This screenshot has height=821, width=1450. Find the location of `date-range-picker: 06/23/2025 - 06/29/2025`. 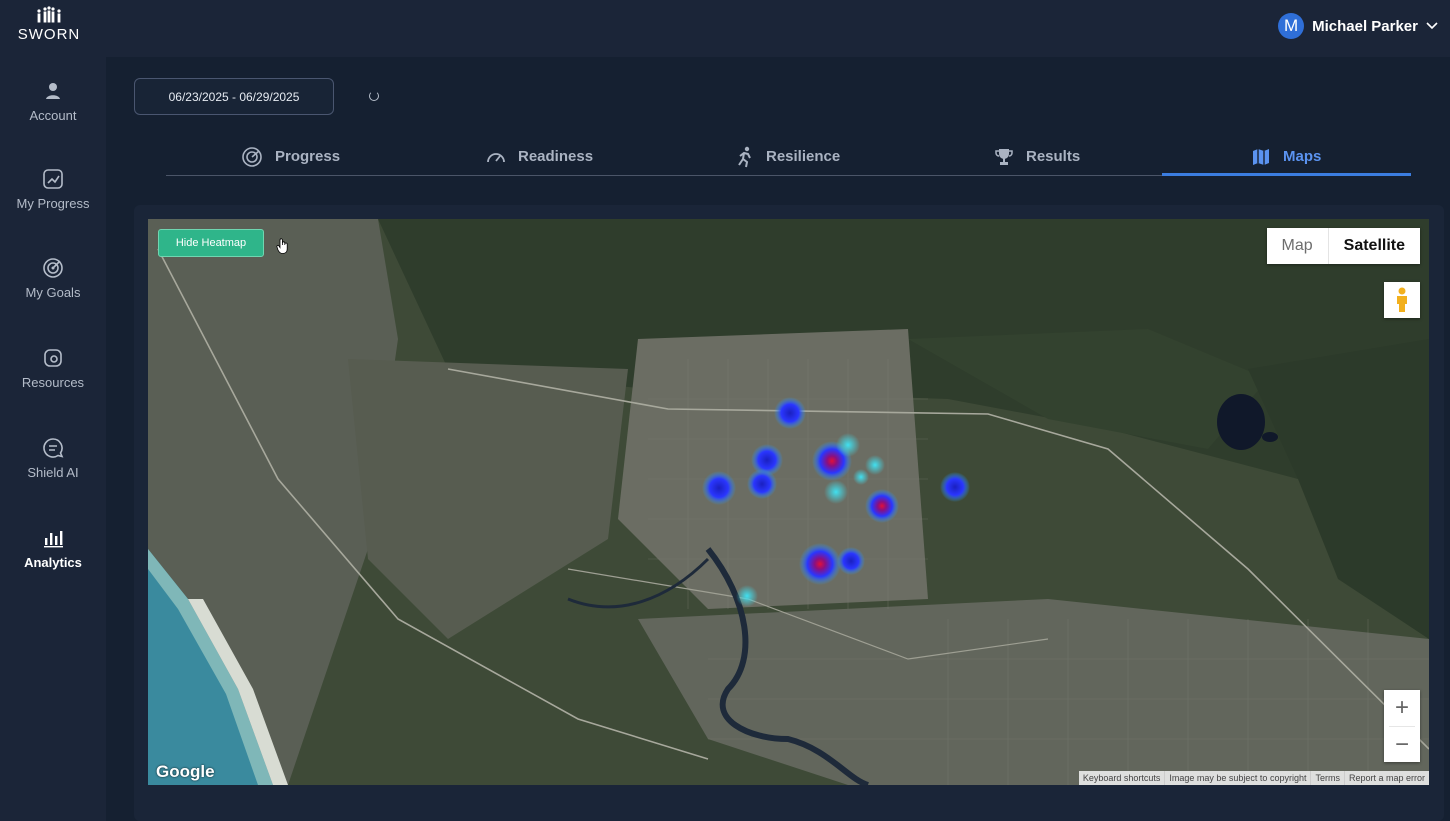

date-range-picker: 06/23/2025 - 06/29/2025 is located at coordinates (234, 96).